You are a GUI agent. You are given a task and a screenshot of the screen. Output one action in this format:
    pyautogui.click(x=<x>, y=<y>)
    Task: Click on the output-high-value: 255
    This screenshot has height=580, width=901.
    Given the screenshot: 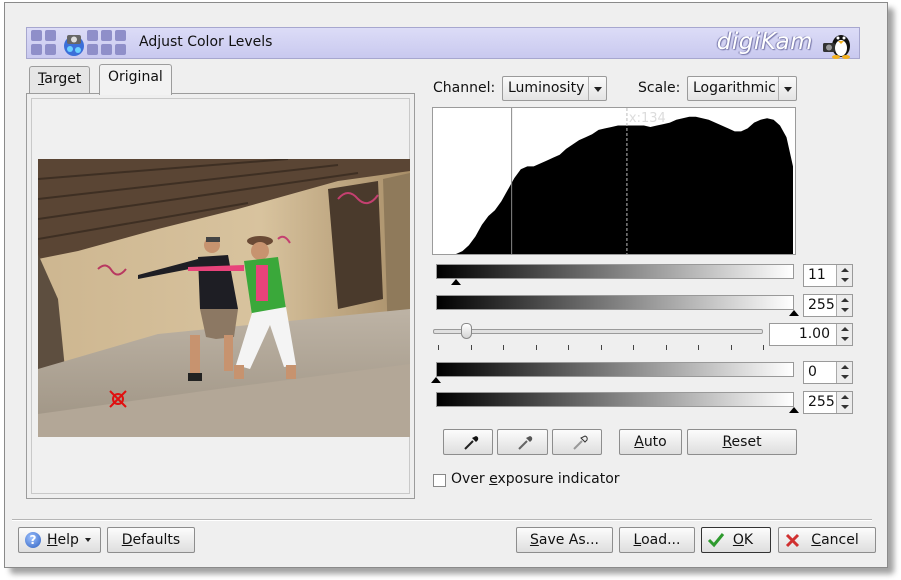 What is the action you would take?
    pyautogui.click(x=821, y=402)
    